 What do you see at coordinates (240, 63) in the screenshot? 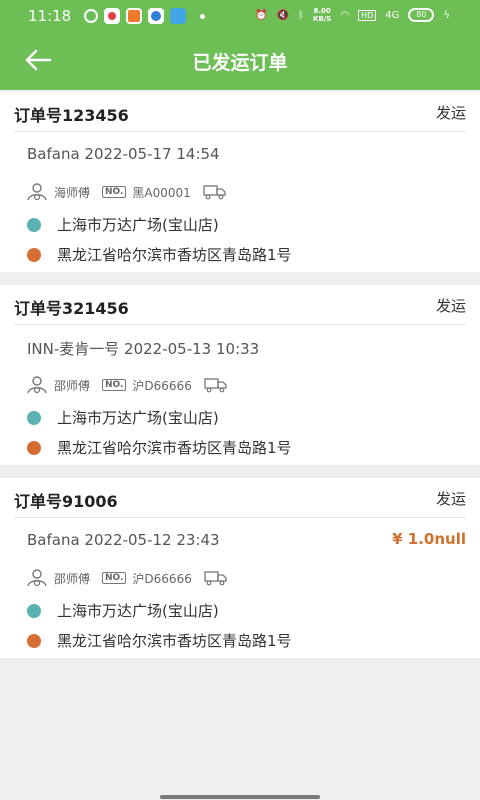
I see `page-title: 已发运订单` at bounding box center [240, 63].